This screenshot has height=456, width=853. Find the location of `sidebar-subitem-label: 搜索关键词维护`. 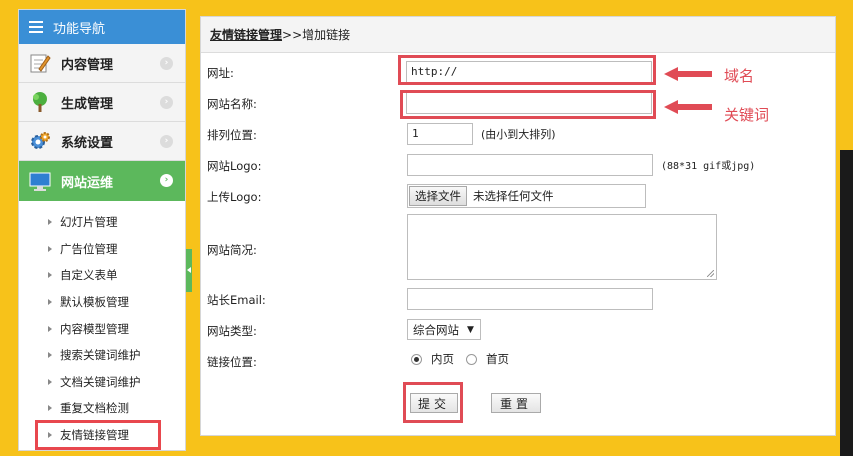

sidebar-subitem-label: 搜索关键词维护 is located at coordinates (100, 355).